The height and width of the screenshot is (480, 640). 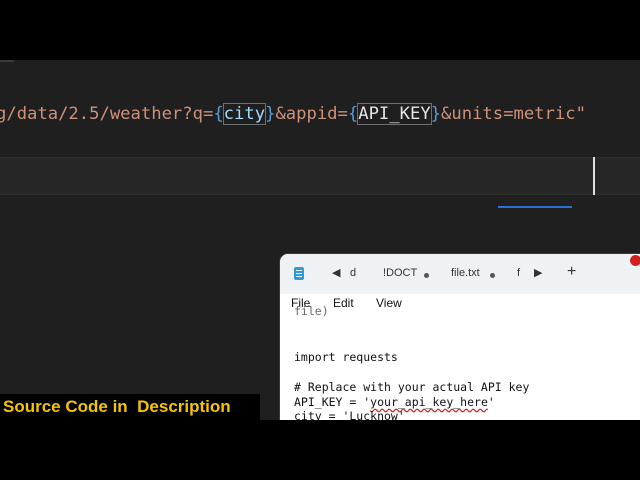 What do you see at coordinates (107, 114) in the screenshot?
I see `code-url-part: g/data/2.5/weather?q=` at bounding box center [107, 114].